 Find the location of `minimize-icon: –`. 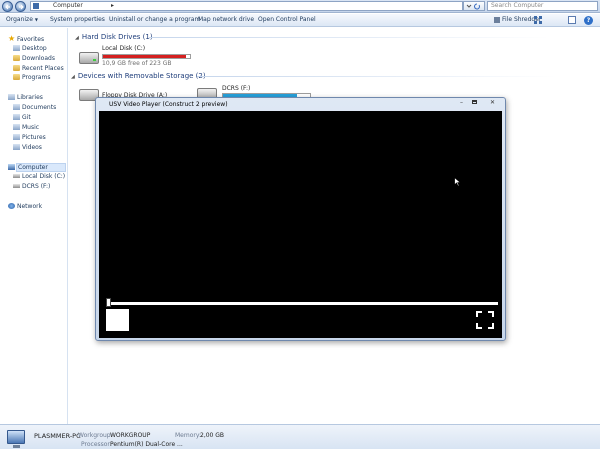

minimize-icon: – is located at coordinates (461, 102).